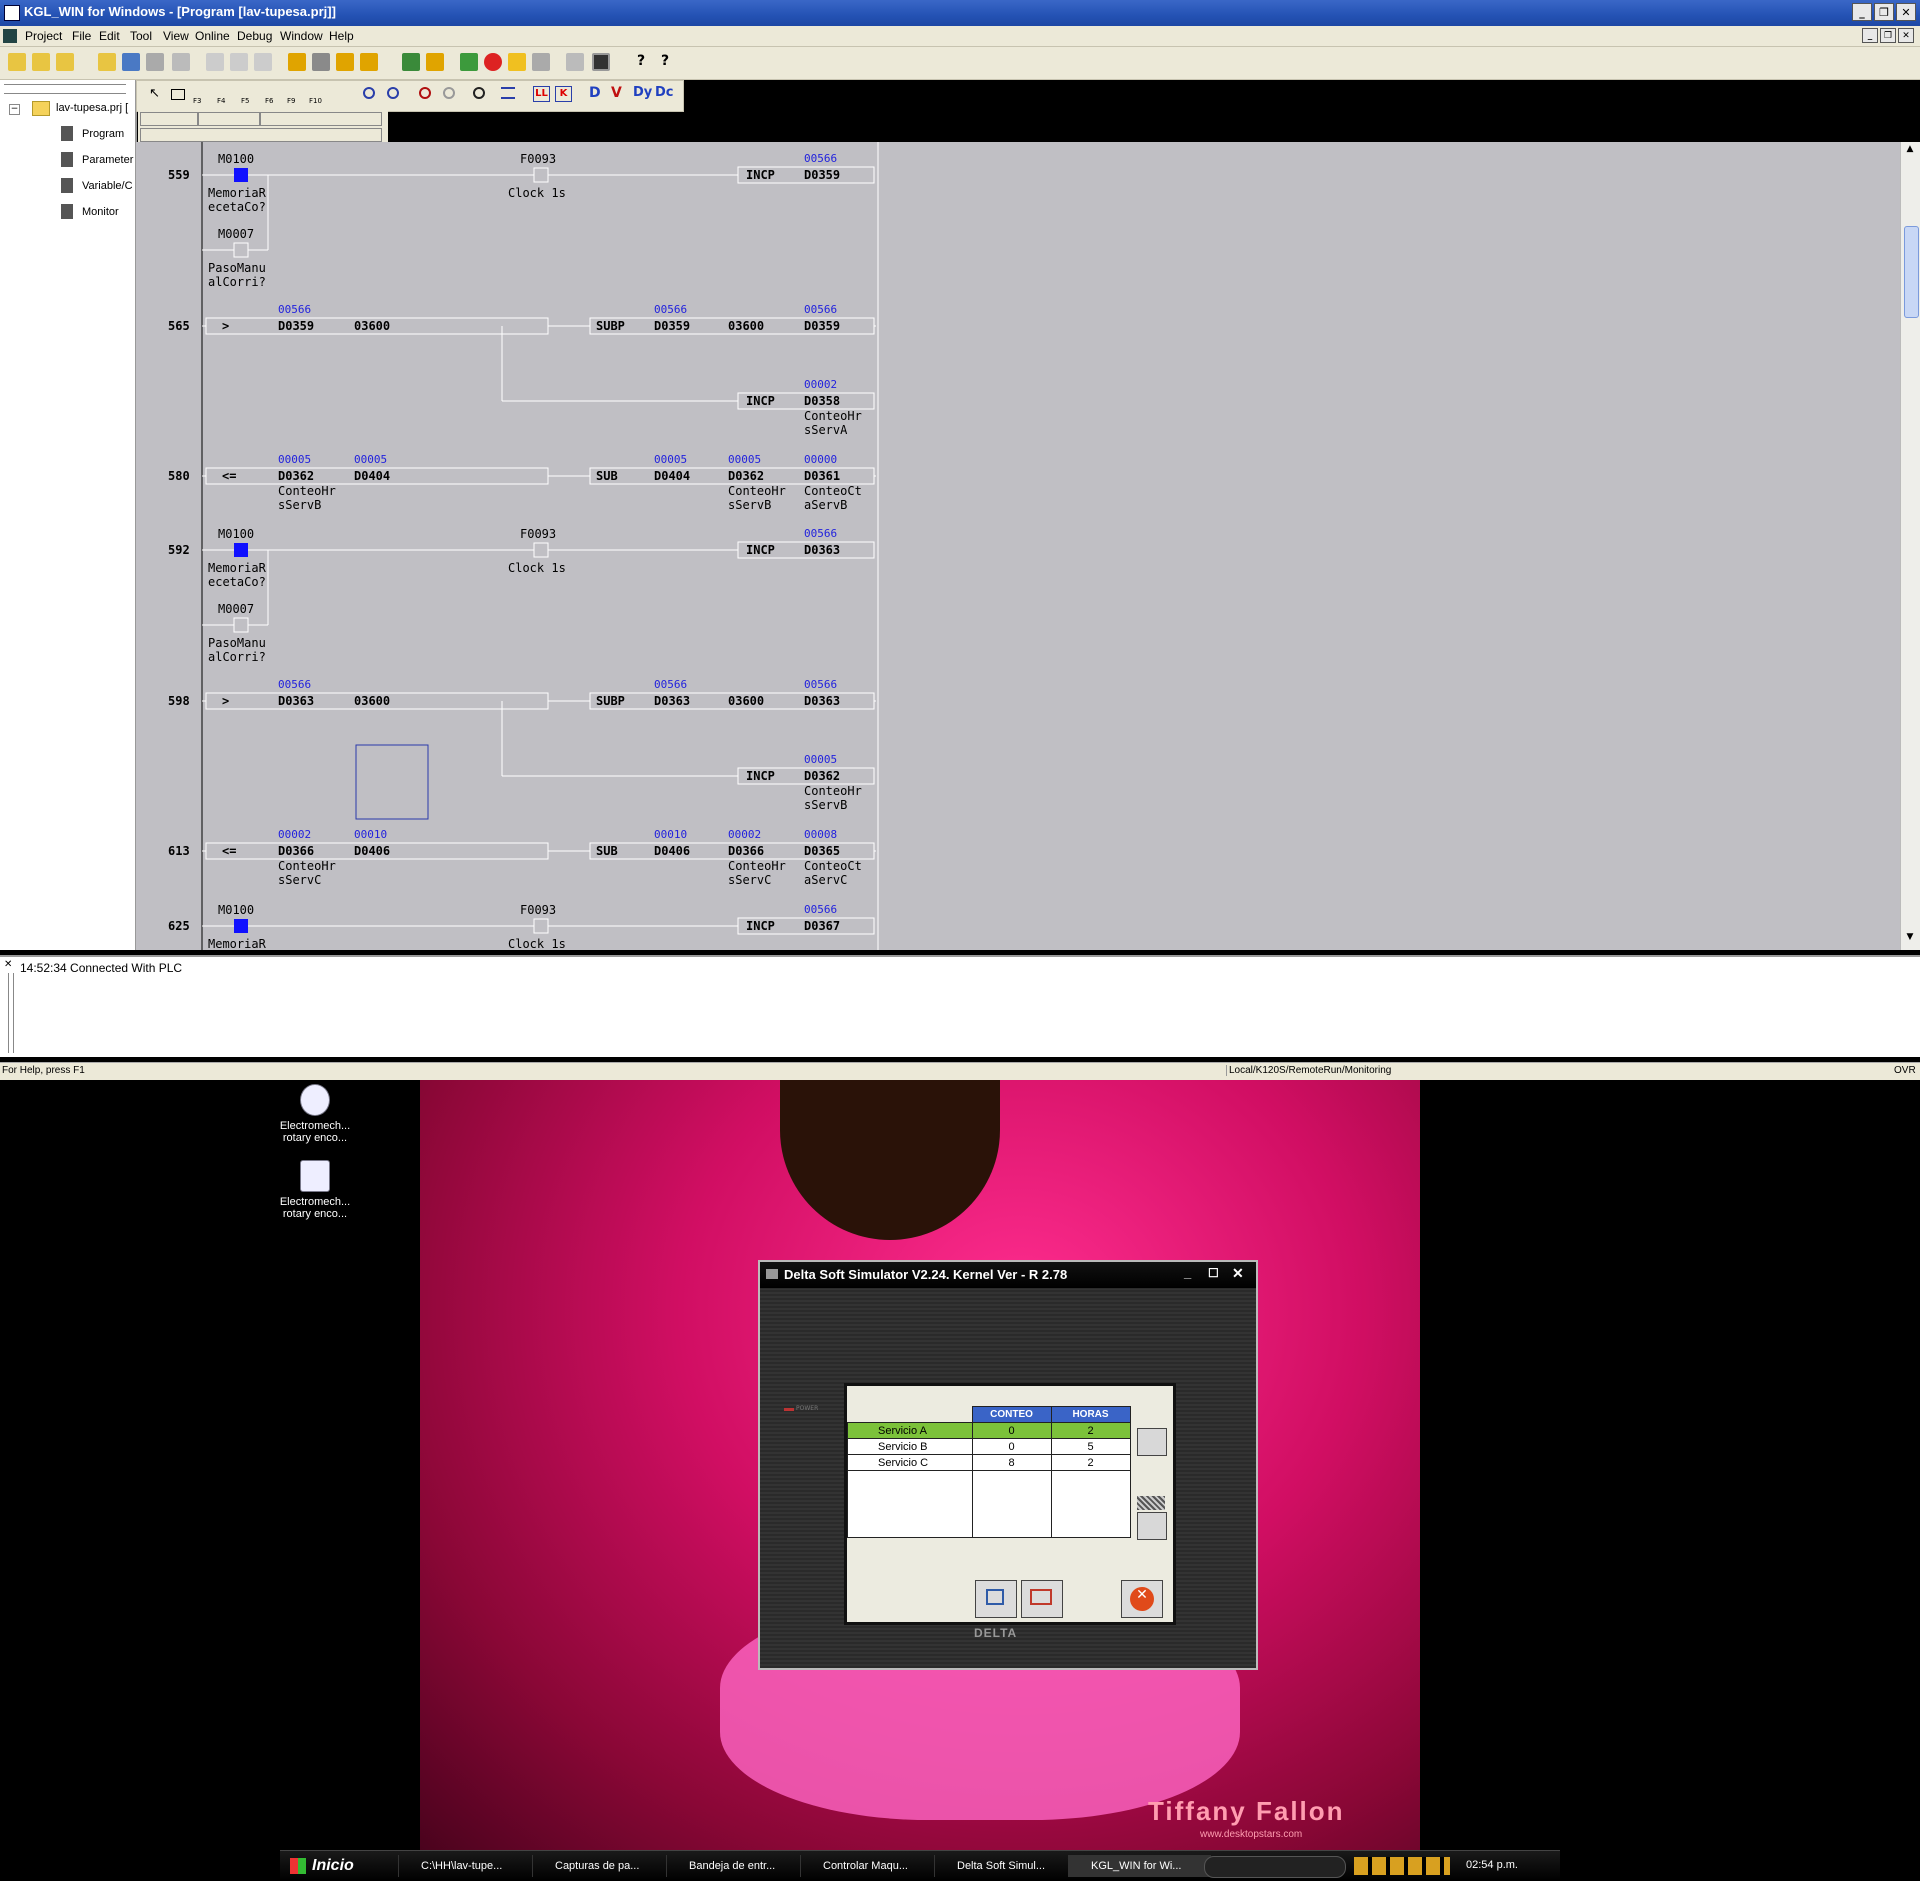  I want to click on rung-up-icon, so click(345, 62).